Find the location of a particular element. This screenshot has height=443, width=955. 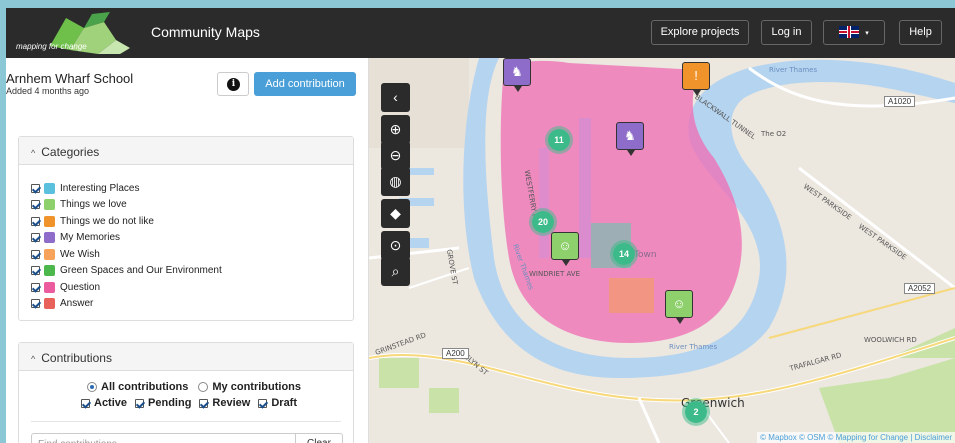

checkbox-pending is located at coordinates (140, 403).